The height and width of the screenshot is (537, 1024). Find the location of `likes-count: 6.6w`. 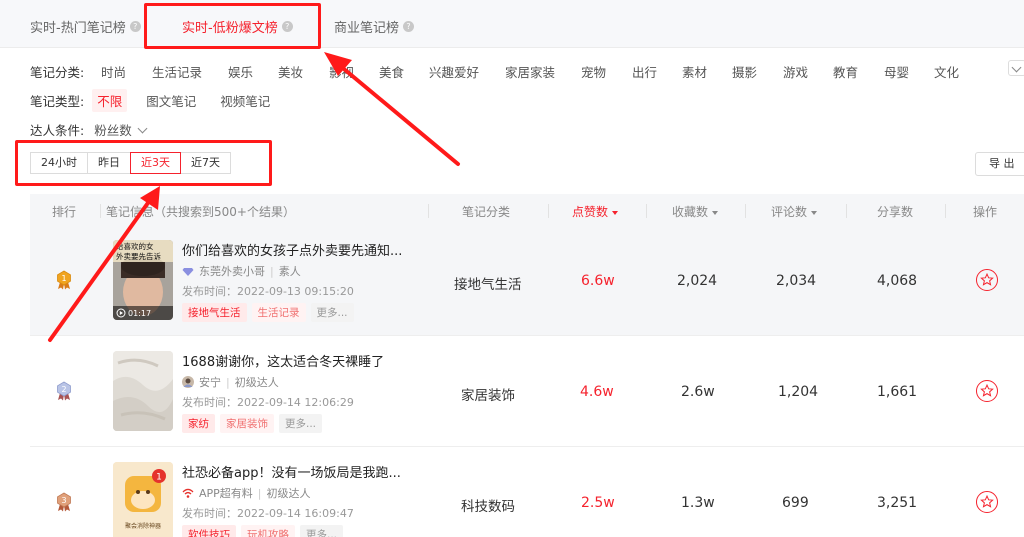

likes-count: 6.6w is located at coordinates (598, 281).